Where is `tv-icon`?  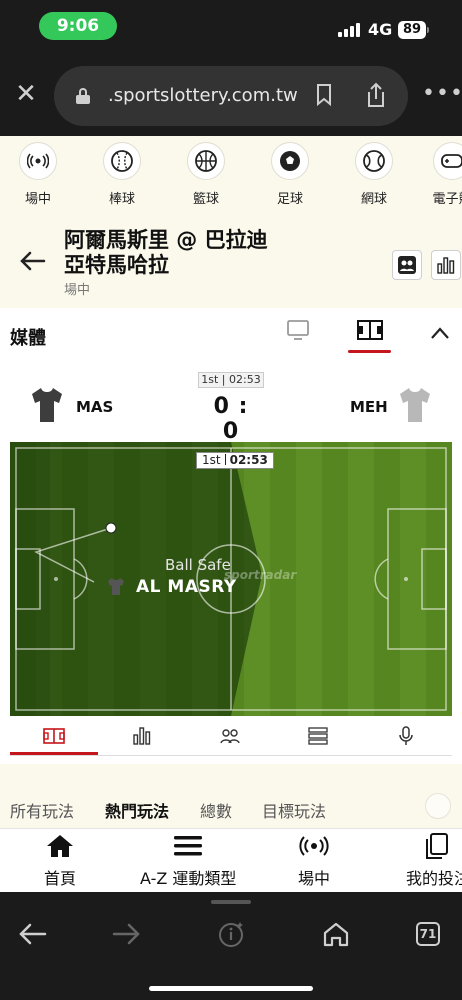 tv-icon is located at coordinates (298, 330).